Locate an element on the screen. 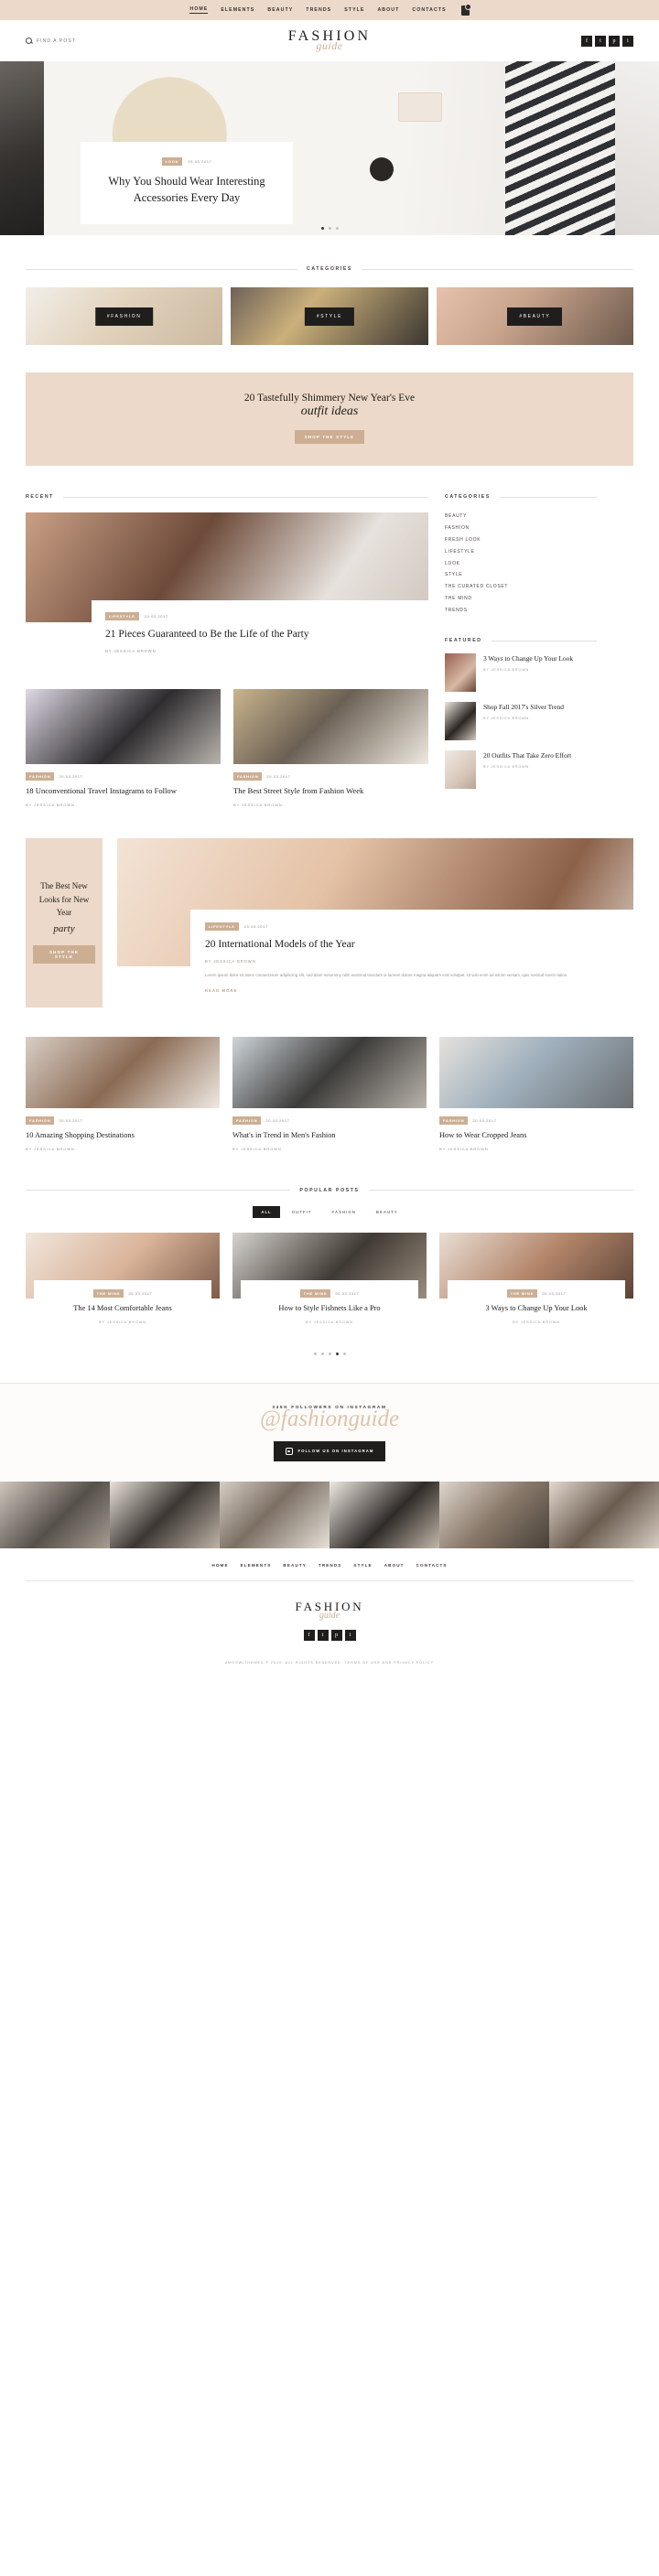  instagram-handle: @fashionguide is located at coordinates (329, 1419).